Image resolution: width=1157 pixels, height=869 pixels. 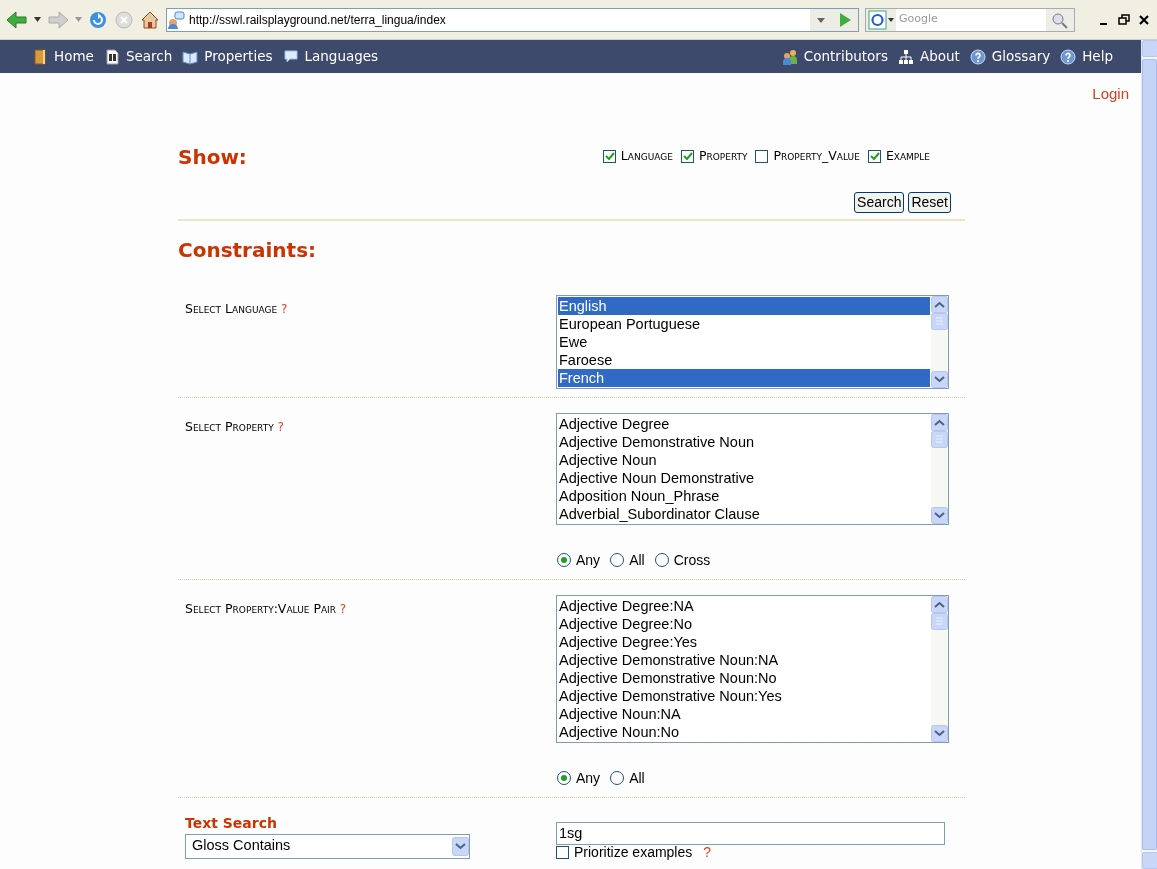 I want to click on close-icon, so click(x=1144, y=19).